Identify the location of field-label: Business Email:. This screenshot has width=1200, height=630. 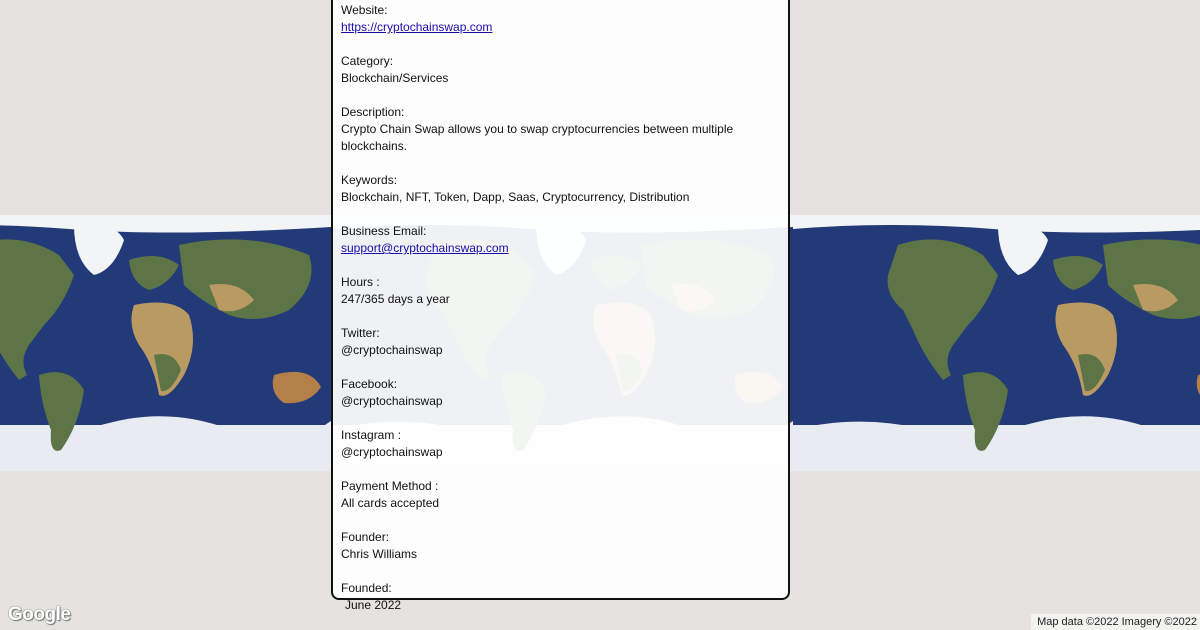
(384, 231).